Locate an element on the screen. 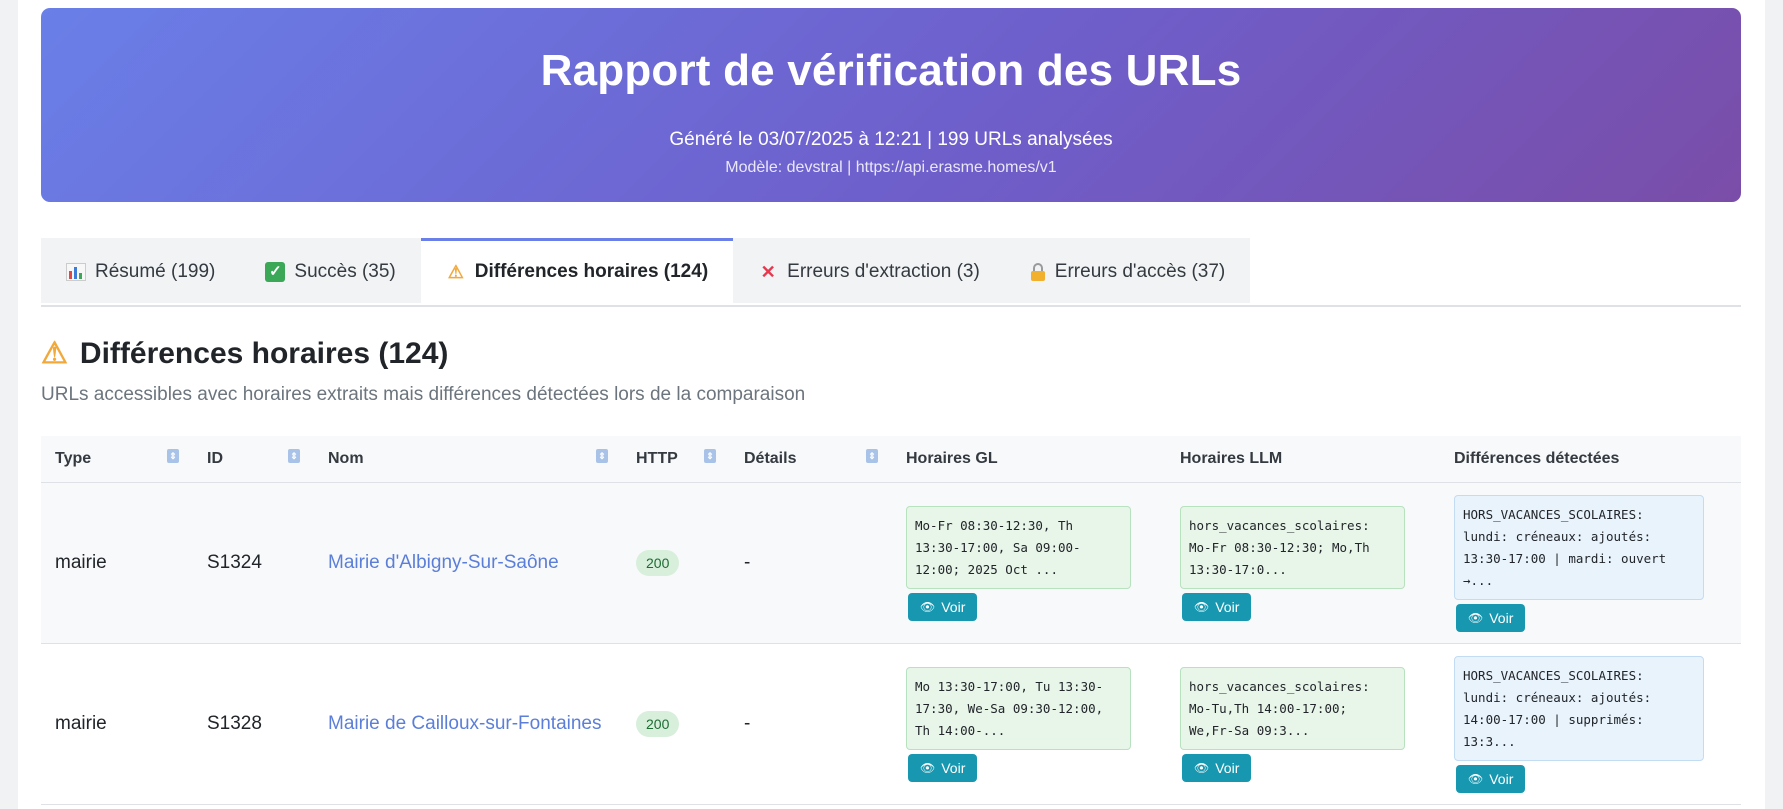  cell-id: S1328 is located at coordinates (234, 723).